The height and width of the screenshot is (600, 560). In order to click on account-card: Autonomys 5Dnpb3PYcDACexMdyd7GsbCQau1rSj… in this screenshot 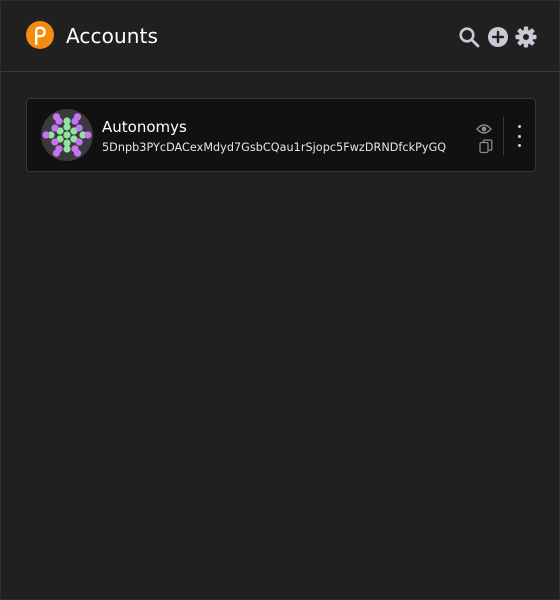, I will do `click(281, 135)`.